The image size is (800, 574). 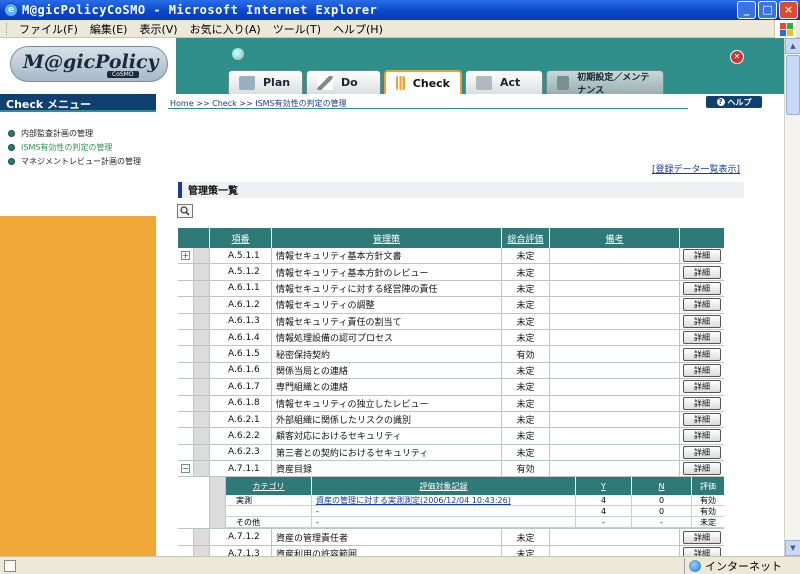 I want to click on sidebar-item-management-review: マネジメントレビュー計画の管理, so click(x=82, y=161).